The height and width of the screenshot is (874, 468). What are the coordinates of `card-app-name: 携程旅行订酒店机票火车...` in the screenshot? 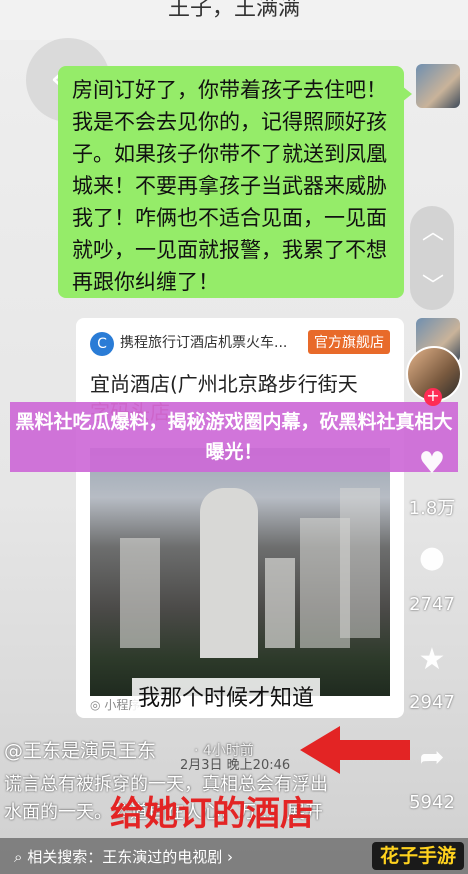 It's located at (204, 343).